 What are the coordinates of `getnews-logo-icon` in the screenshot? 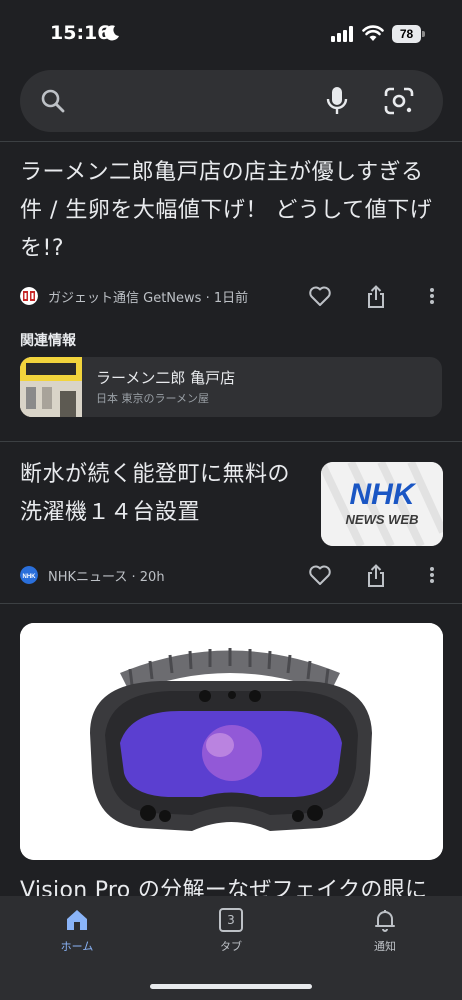 It's located at (29, 296).